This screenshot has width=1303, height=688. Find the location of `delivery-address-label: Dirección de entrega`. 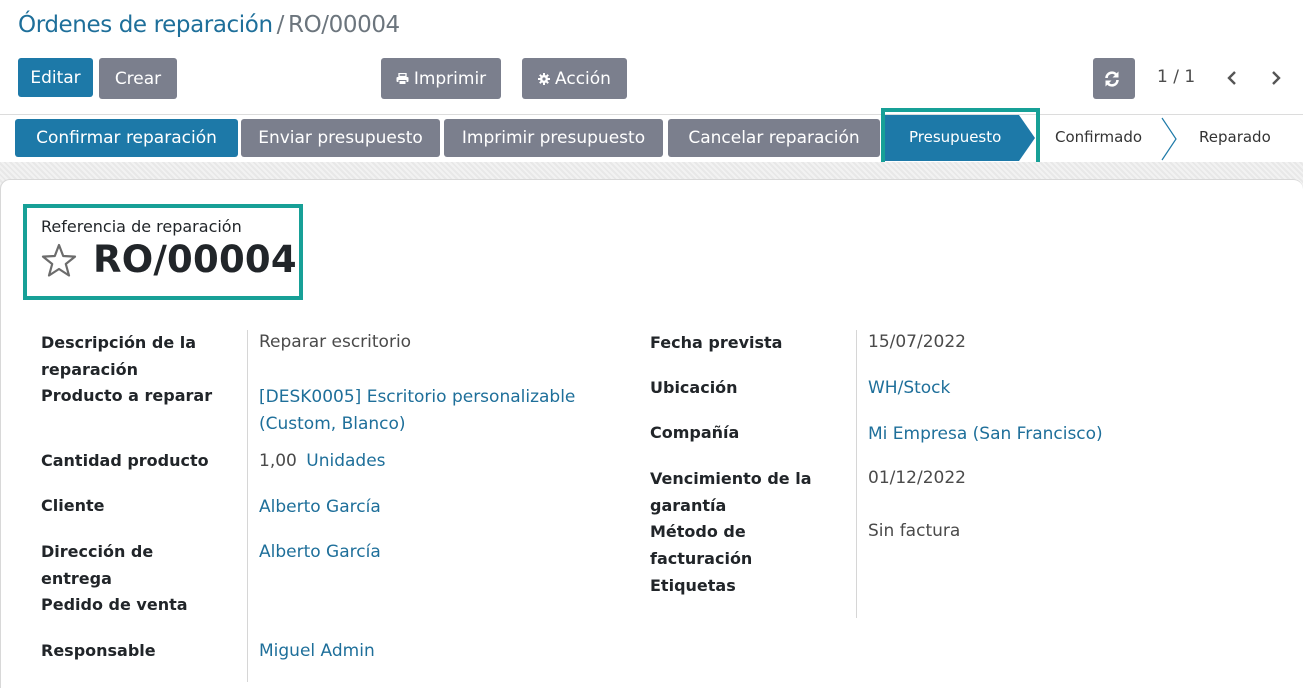

delivery-address-label: Dirección de entrega is located at coordinates (97, 565).